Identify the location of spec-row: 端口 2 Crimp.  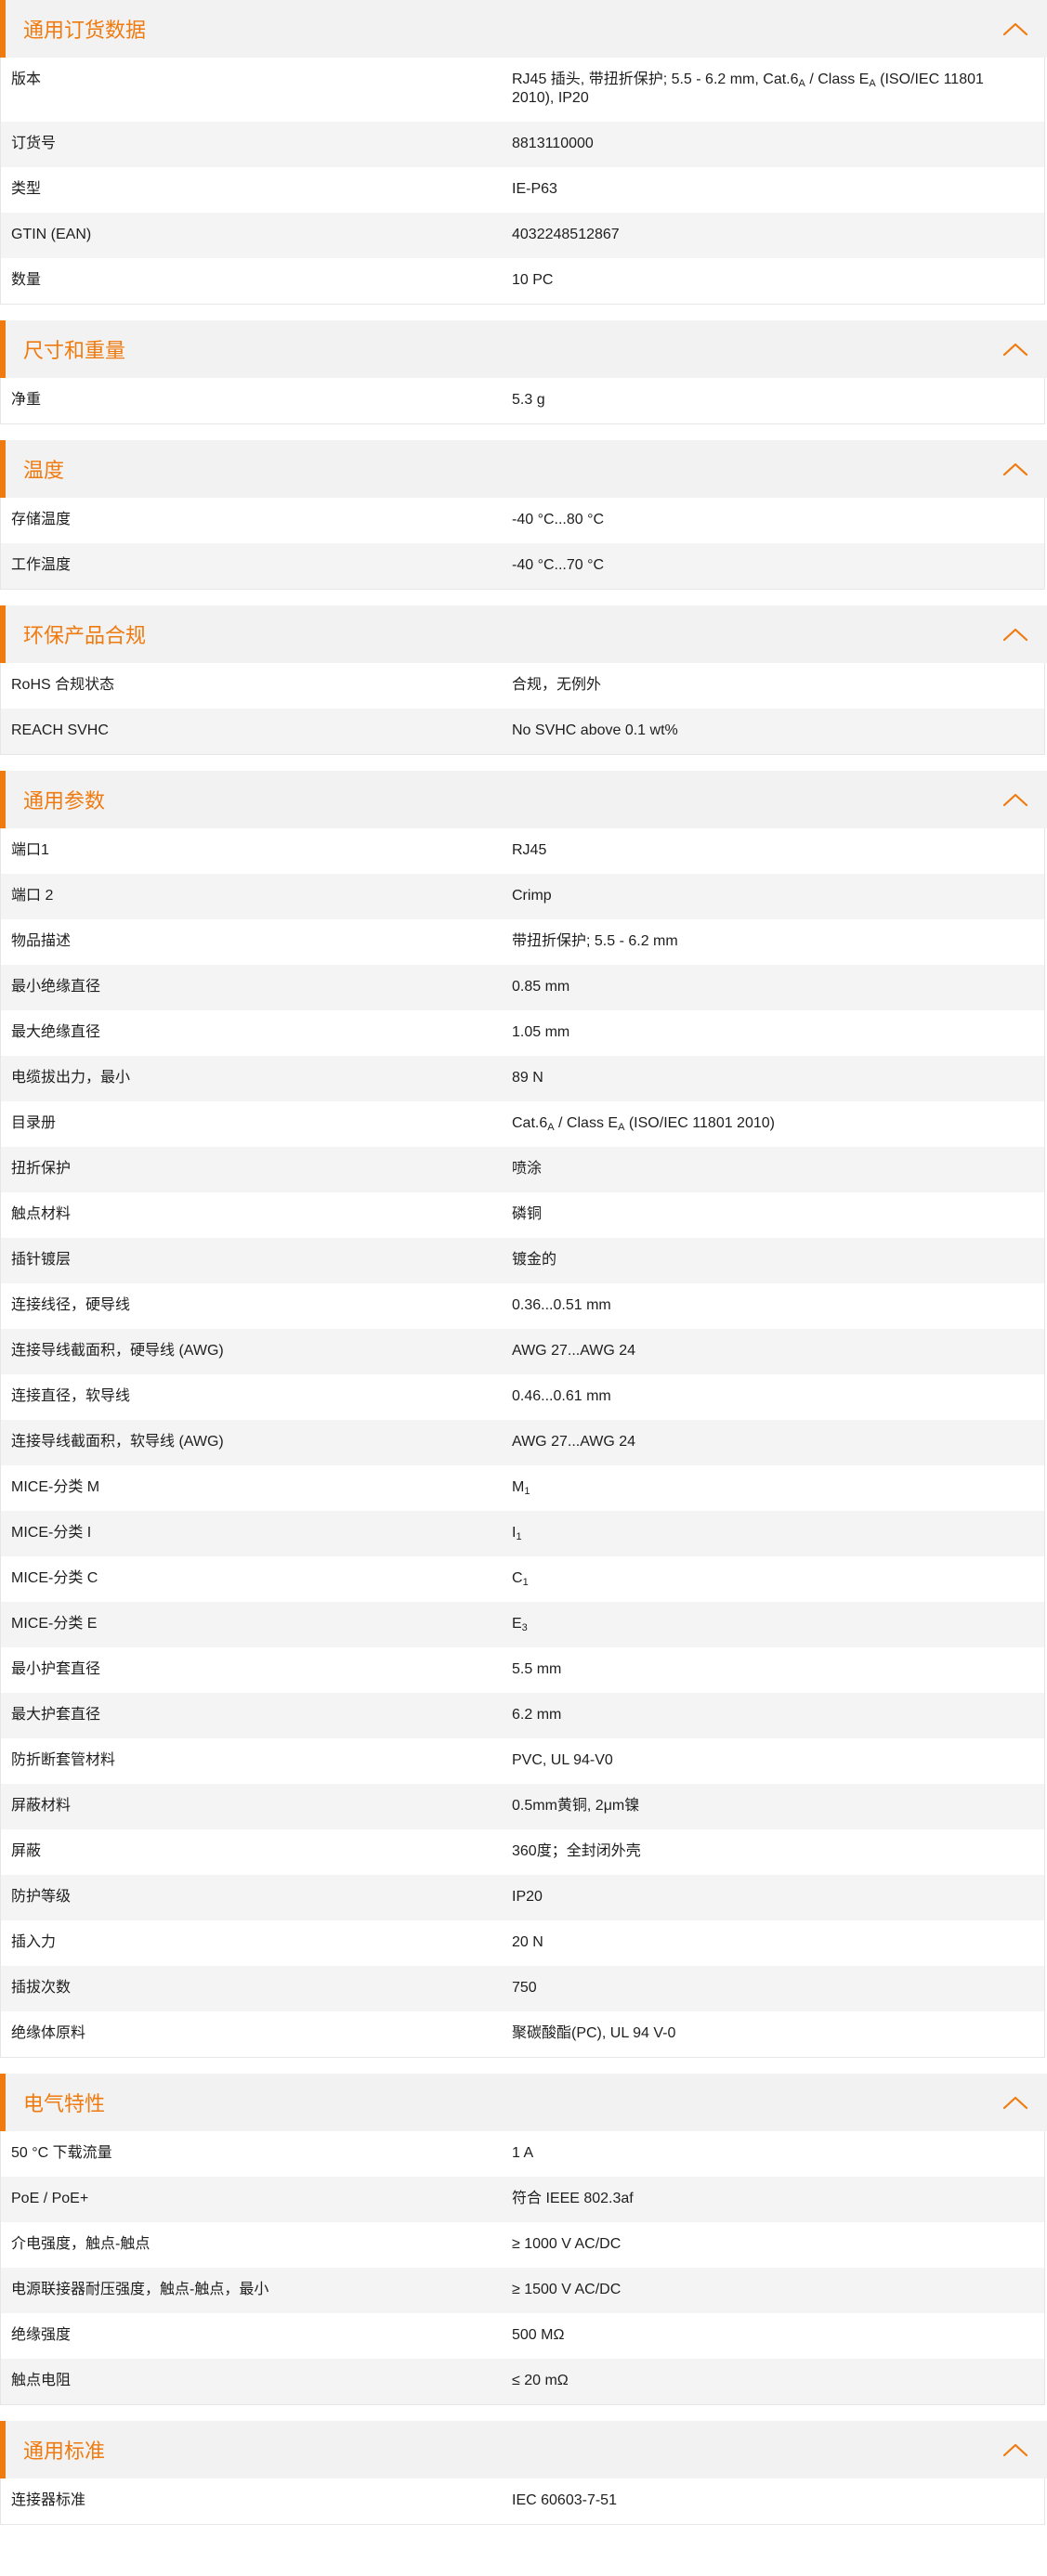
(522, 897).